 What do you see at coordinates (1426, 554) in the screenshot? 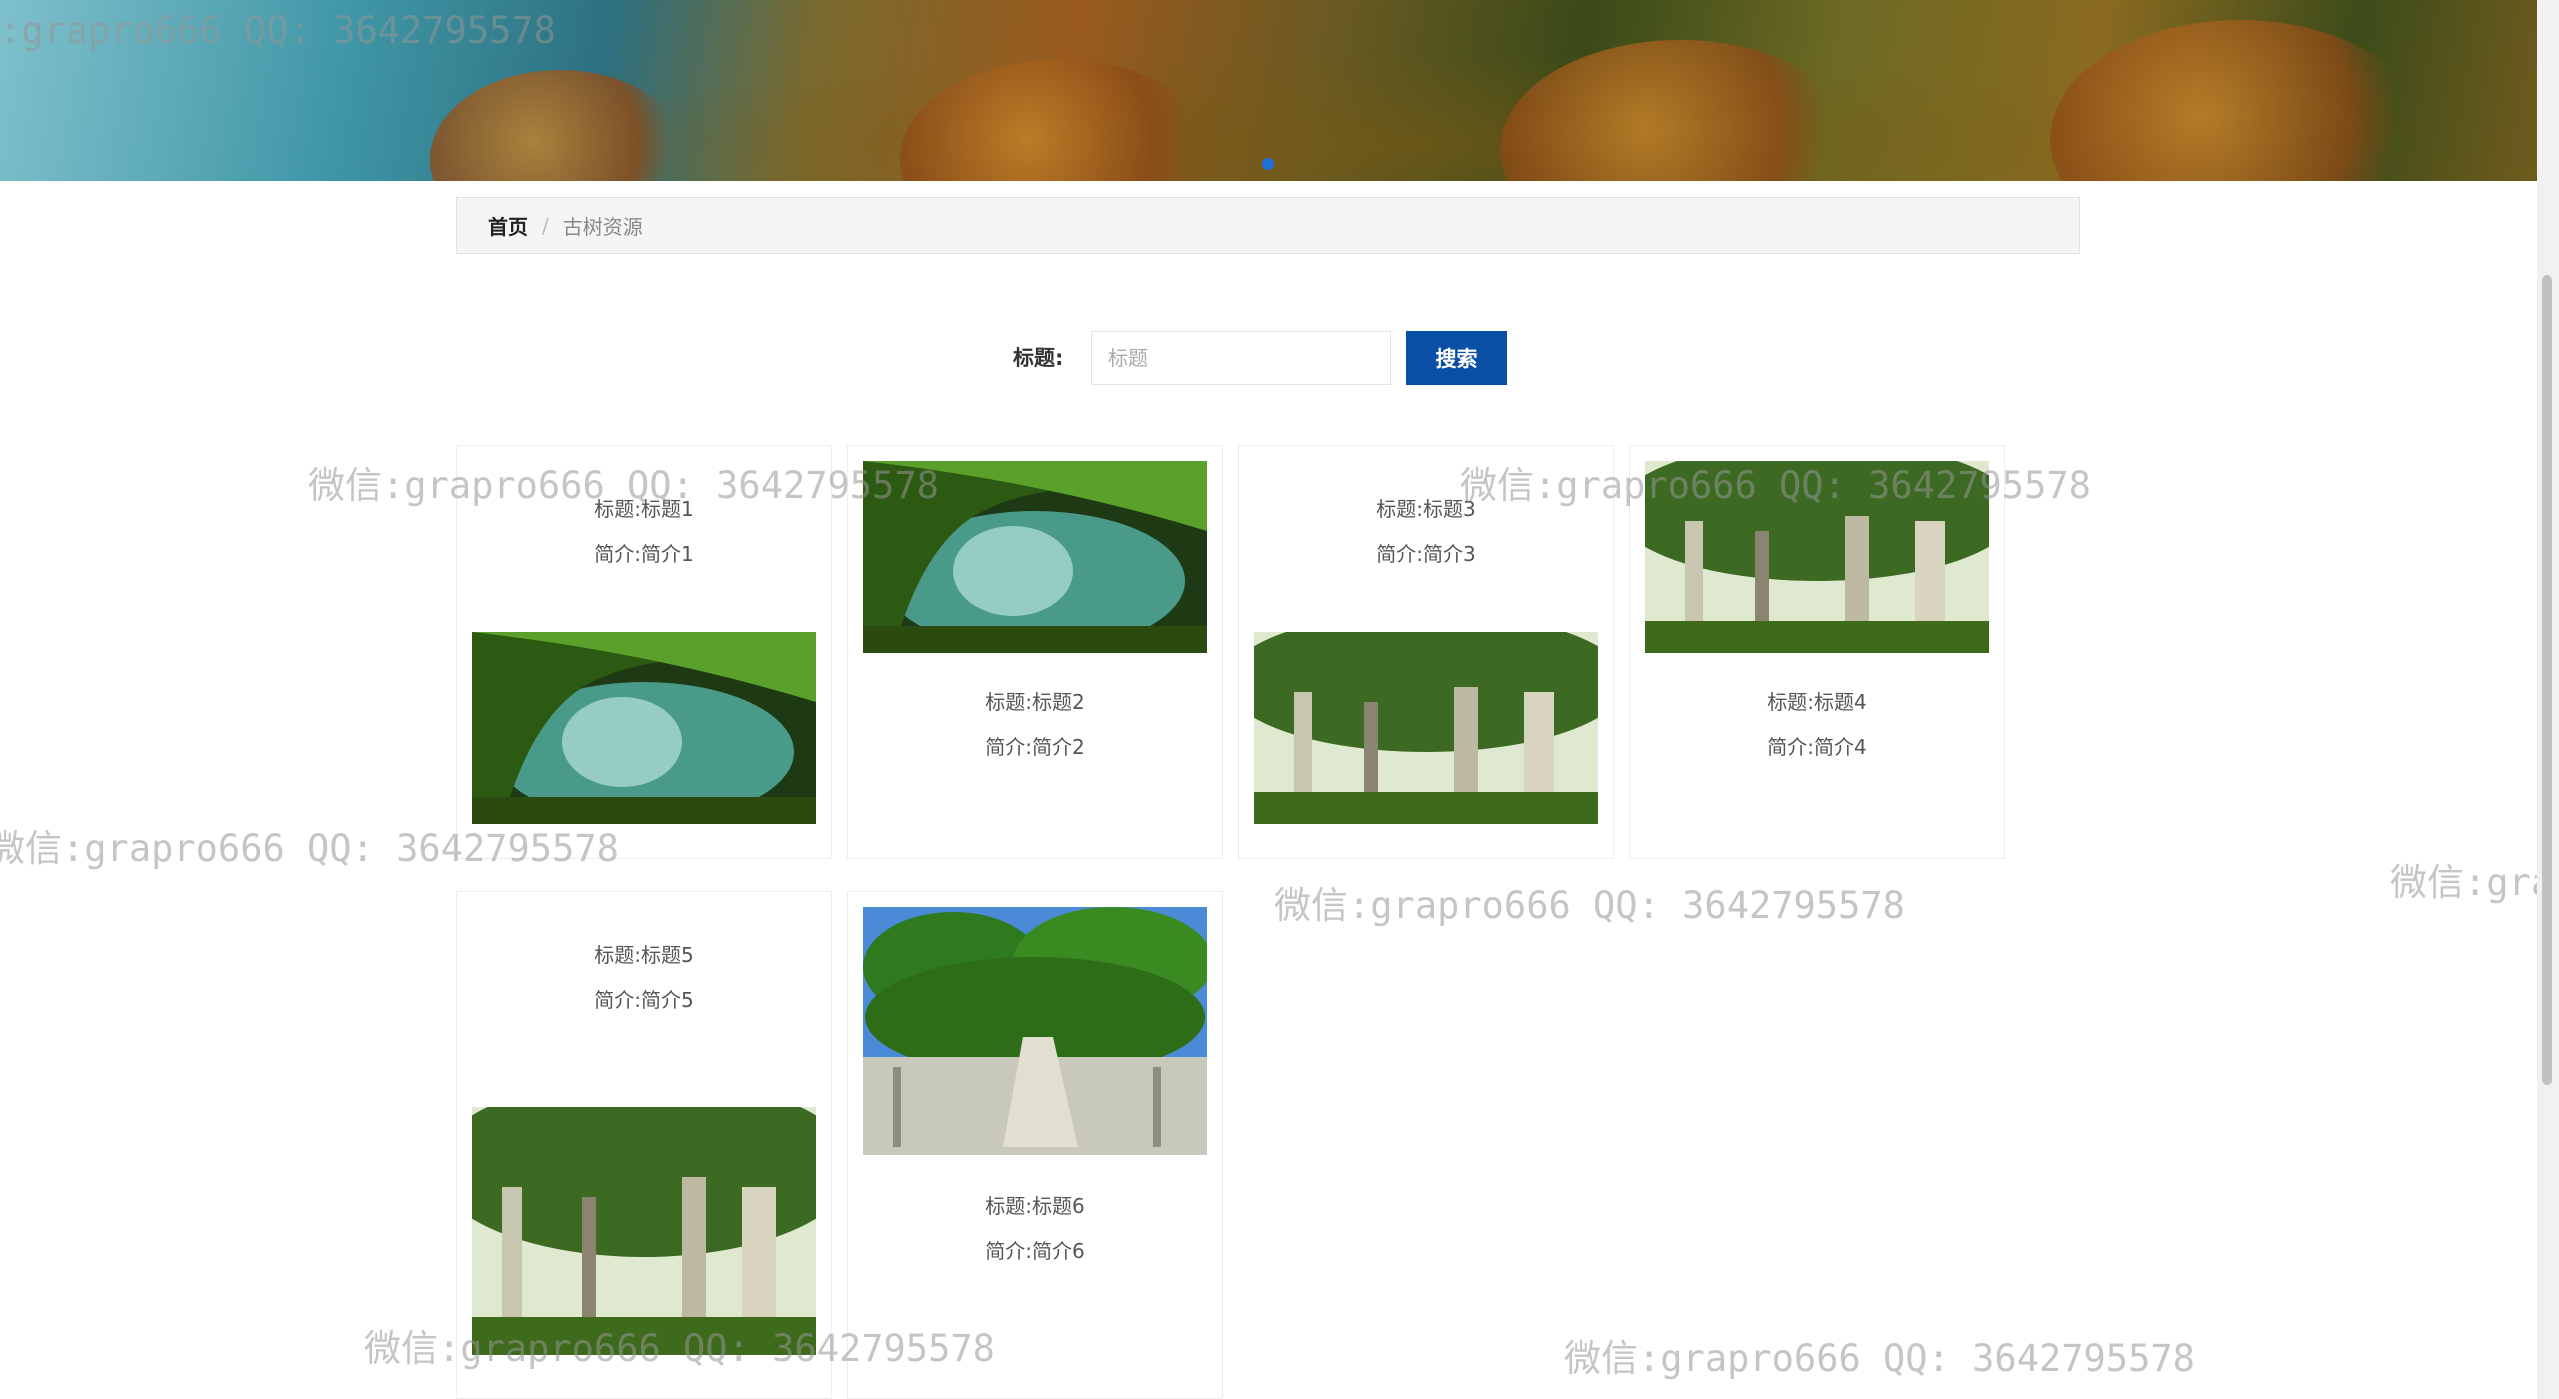
I see `card-intro: 简介:简介3` at bounding box center [1426, 554].